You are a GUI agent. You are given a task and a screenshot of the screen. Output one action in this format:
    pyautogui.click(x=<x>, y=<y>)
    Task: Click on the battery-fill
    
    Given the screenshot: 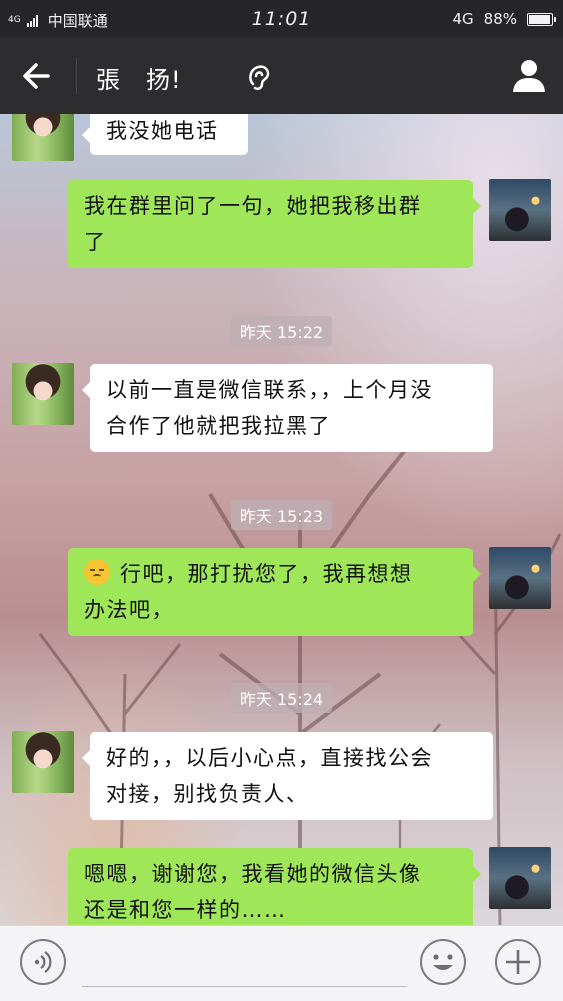 What is the action you would take?
    pyautogui.click(x=540, y=19)
    